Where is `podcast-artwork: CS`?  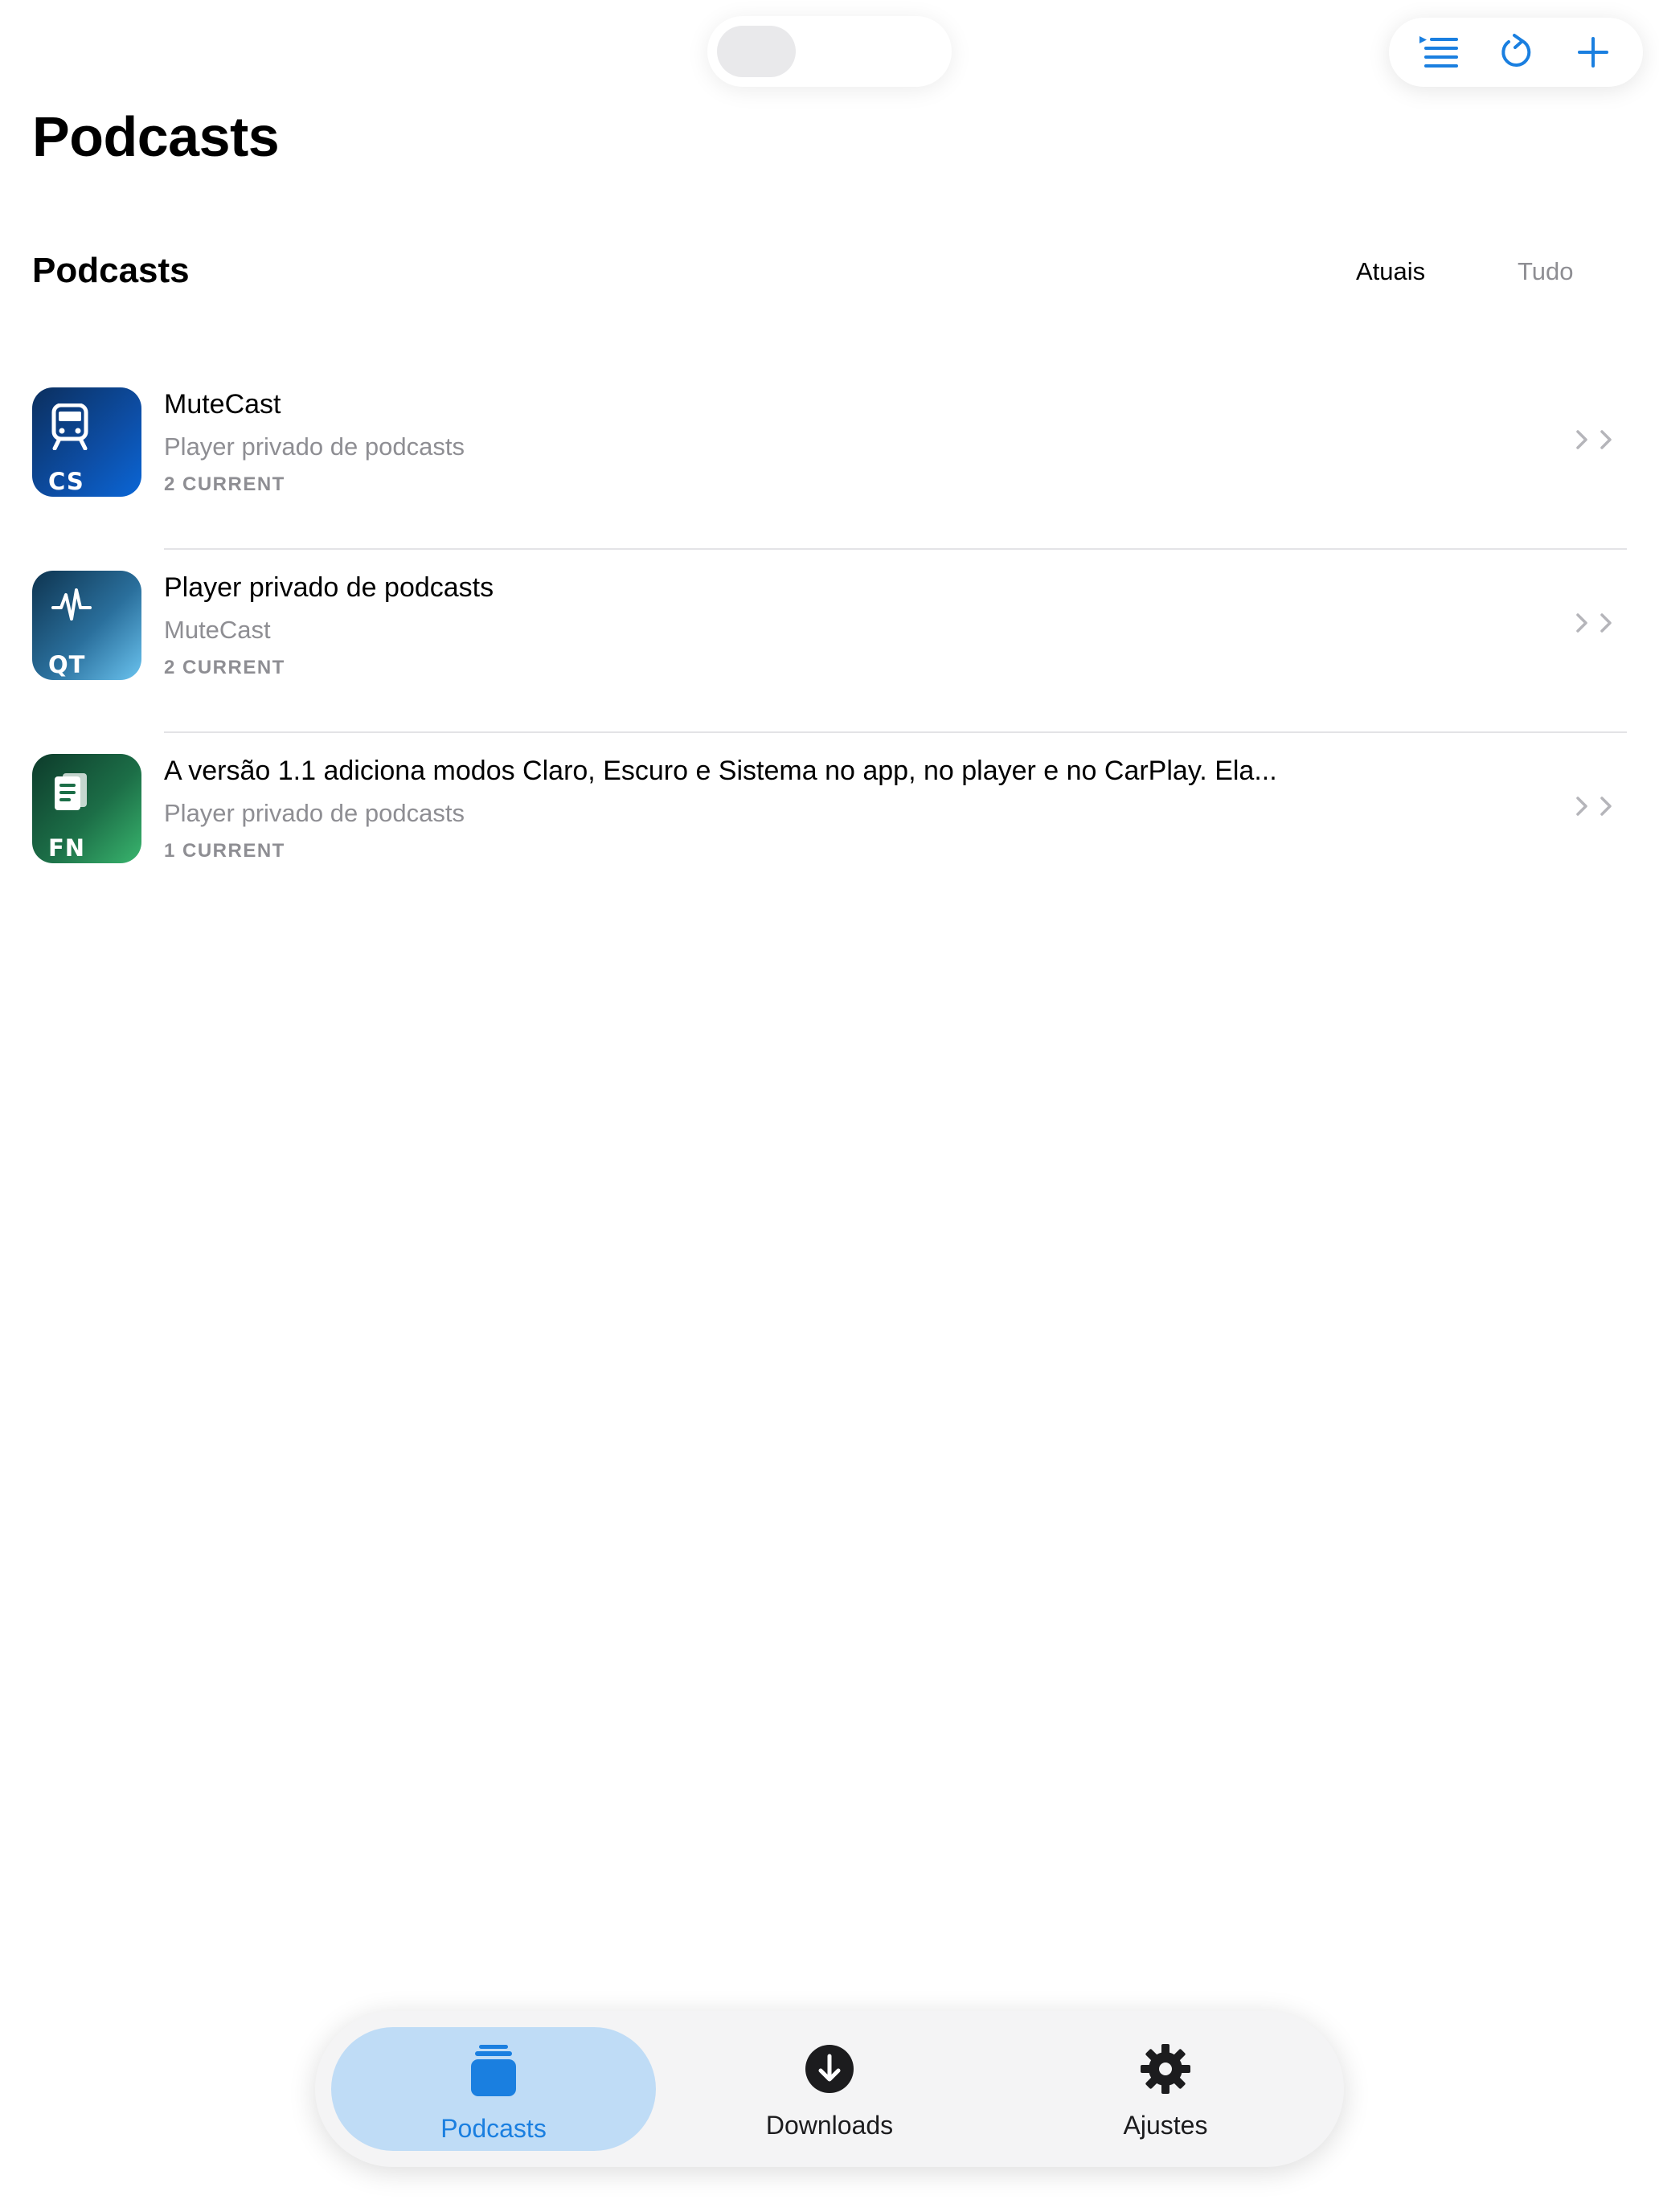 podcast-artwork: CS is located at coordinates (86, 442).